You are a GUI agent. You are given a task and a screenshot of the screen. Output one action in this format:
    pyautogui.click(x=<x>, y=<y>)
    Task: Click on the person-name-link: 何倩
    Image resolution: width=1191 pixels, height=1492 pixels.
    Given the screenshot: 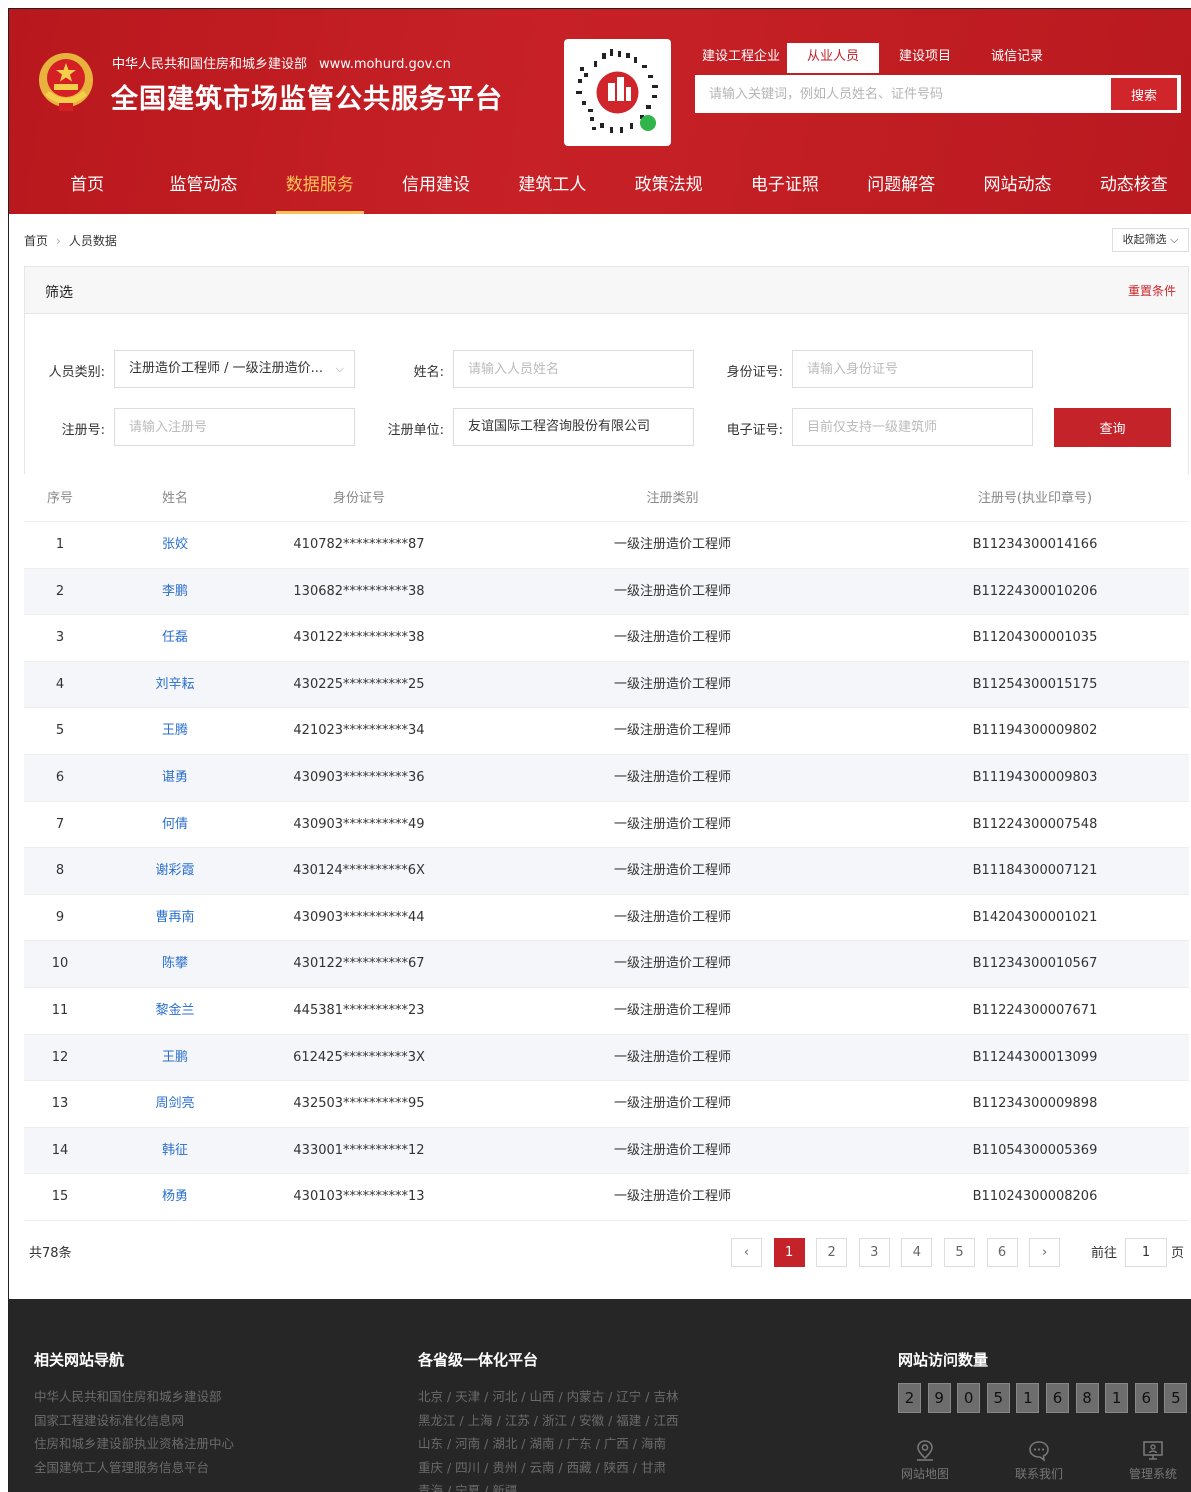 What is the action you would take?
    pyautogui.click(x=175, y=825)
    